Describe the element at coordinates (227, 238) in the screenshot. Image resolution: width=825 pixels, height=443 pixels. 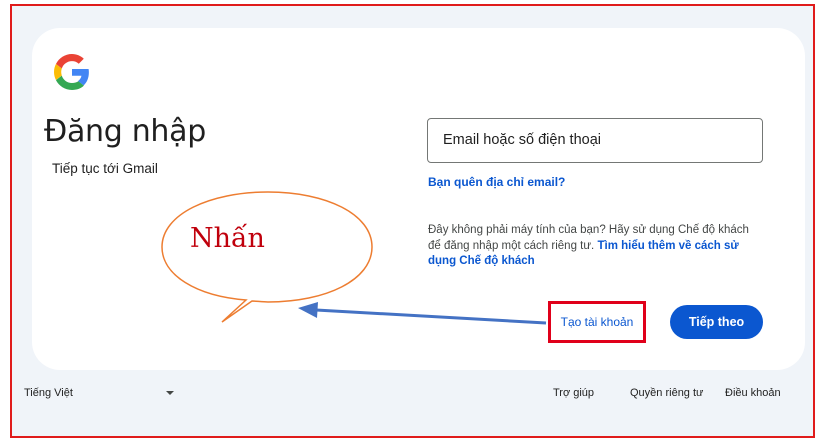
I see `bubble-label: Nhấn` at that location.